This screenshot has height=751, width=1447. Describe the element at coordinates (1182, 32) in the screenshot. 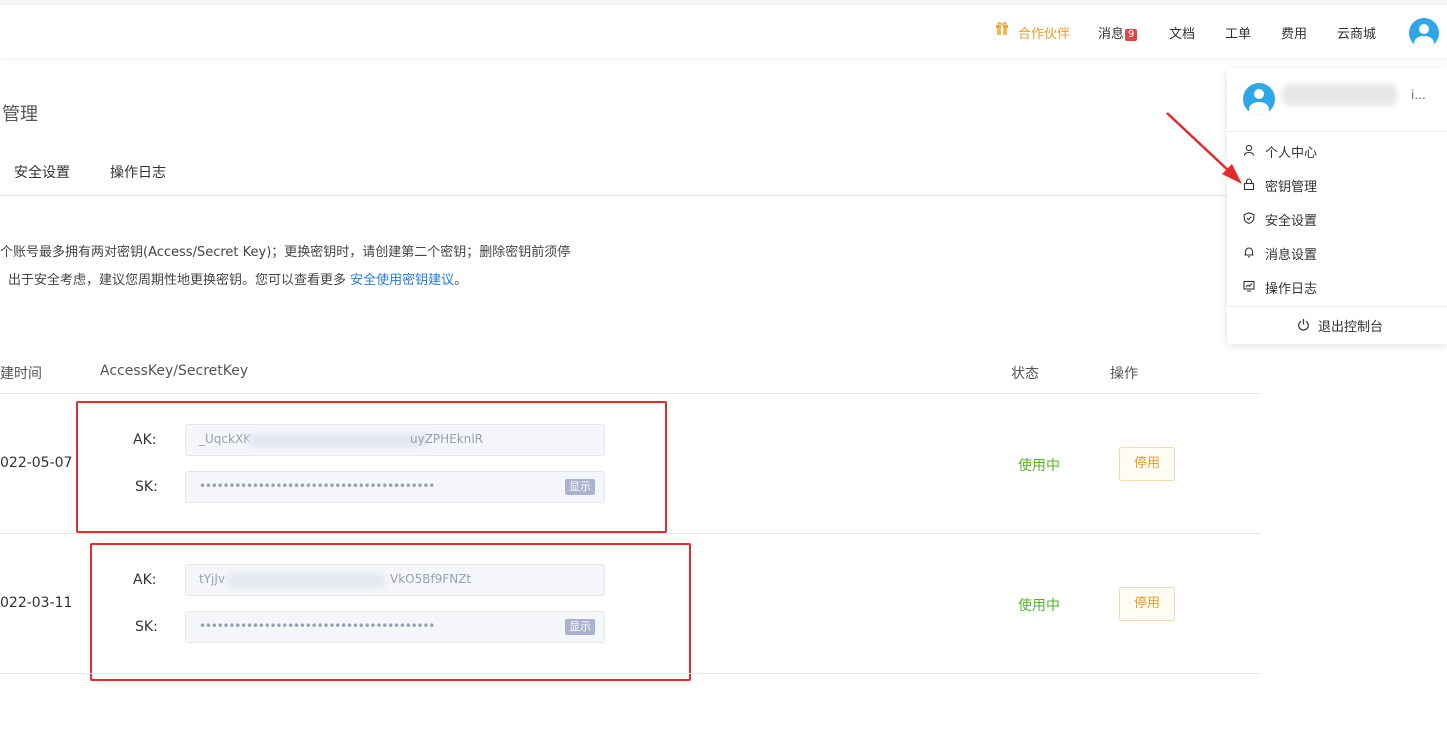

I see `nav-docs-link: 文档` at that location.